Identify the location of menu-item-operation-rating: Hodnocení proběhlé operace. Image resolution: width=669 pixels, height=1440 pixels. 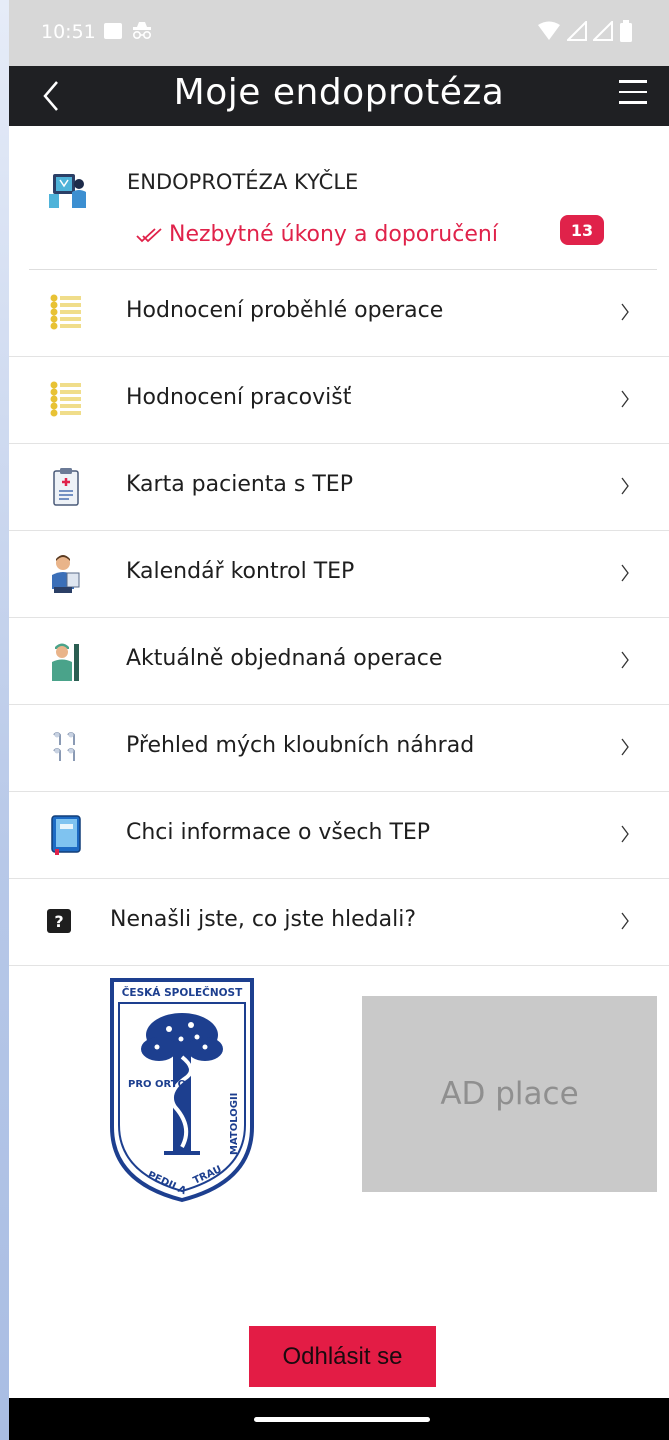
(339, 313).